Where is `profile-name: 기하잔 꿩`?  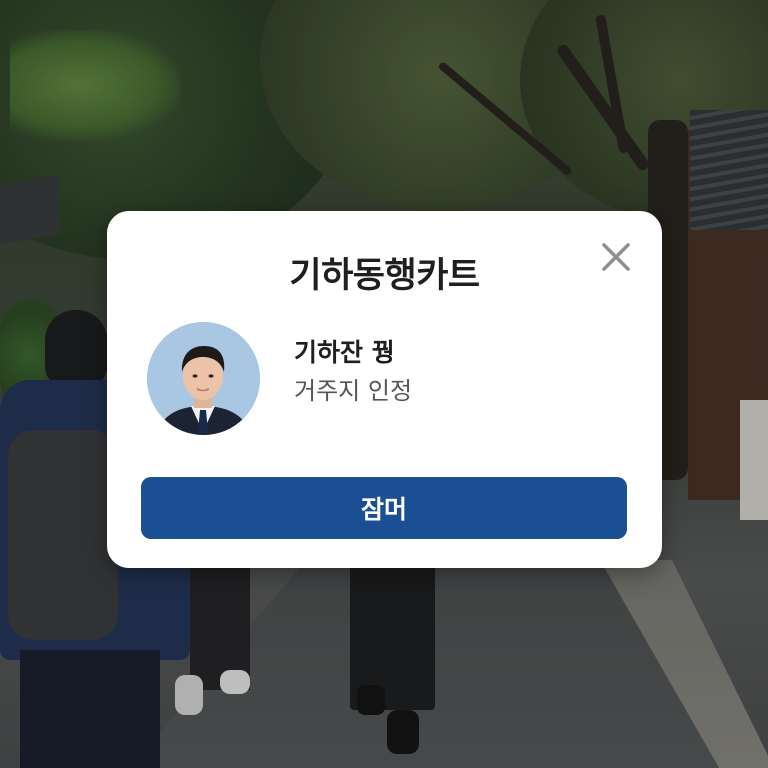
profile-name: 기하잔 꿩 is located at coordinates (344, 352).